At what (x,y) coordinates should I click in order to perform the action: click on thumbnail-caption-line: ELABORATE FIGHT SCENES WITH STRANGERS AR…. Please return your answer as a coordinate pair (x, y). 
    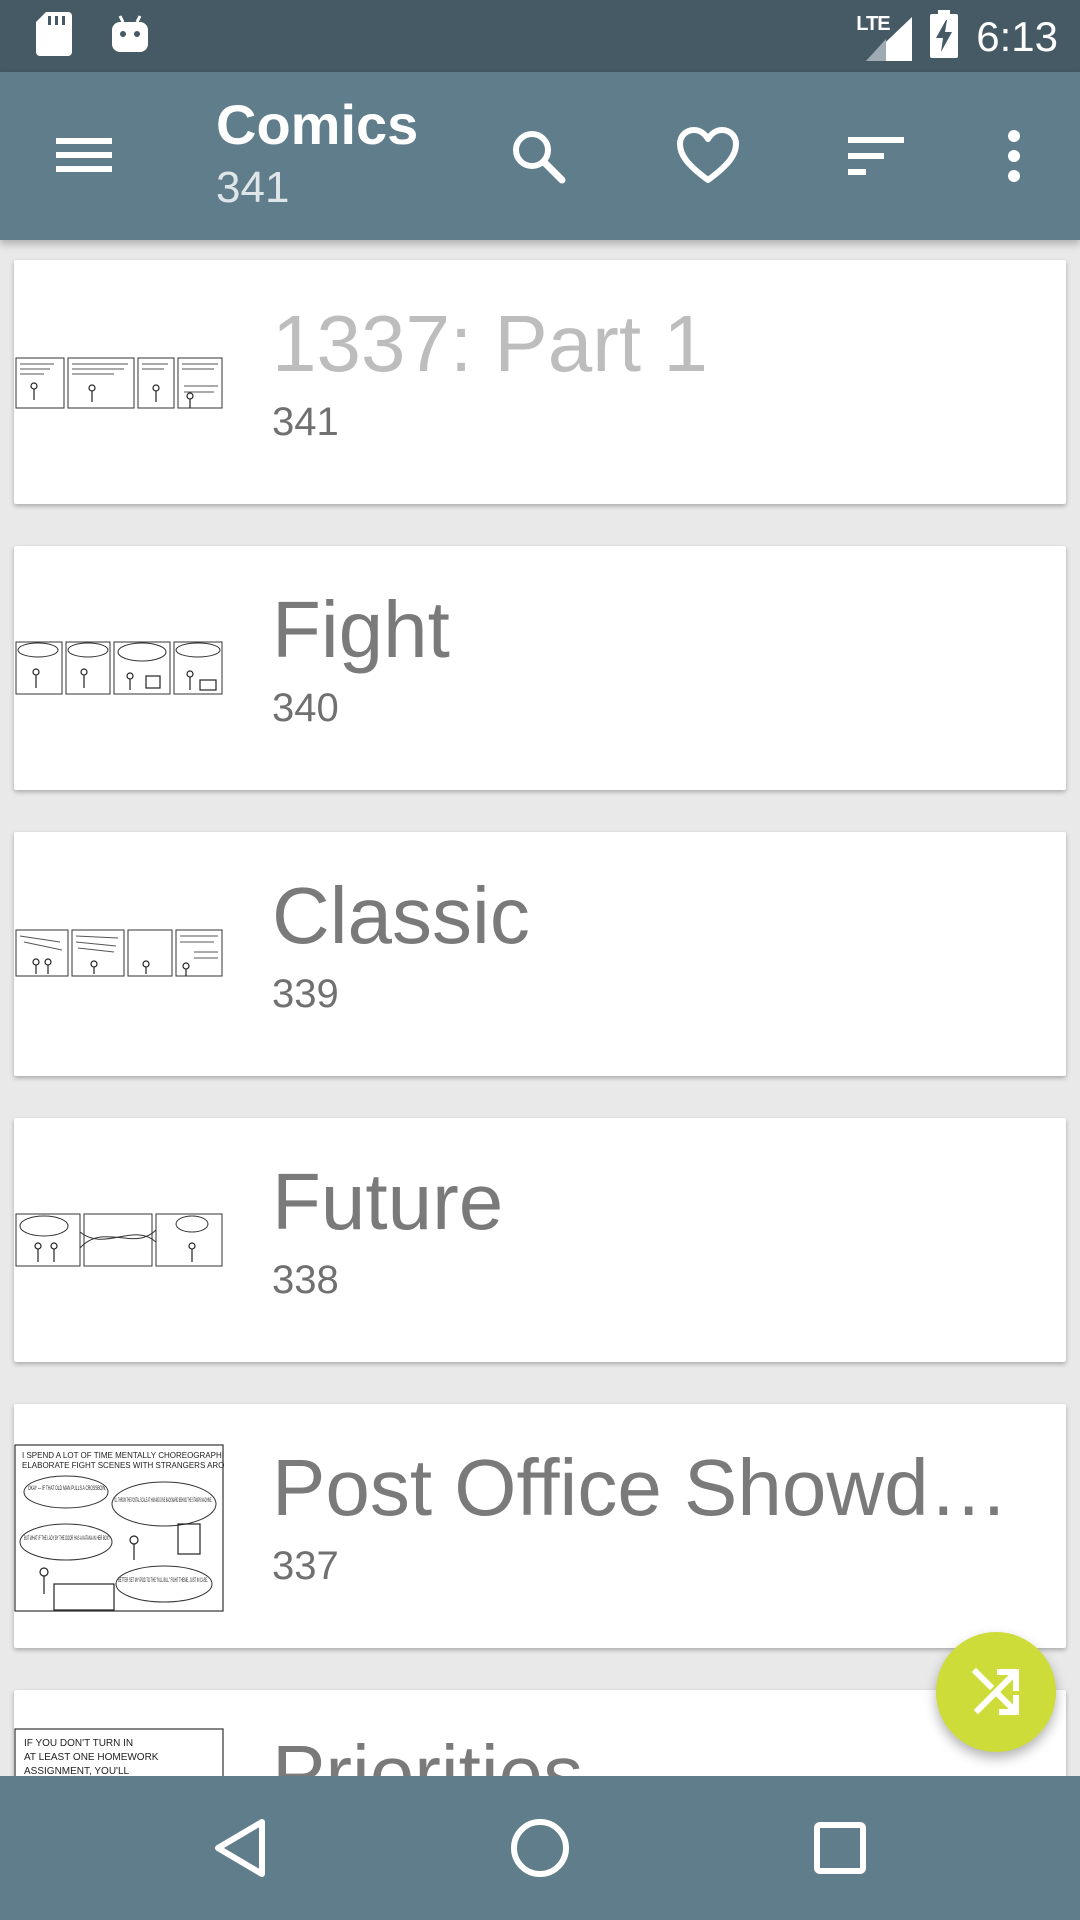
    Looking at the image, I should click on (123, 1465).